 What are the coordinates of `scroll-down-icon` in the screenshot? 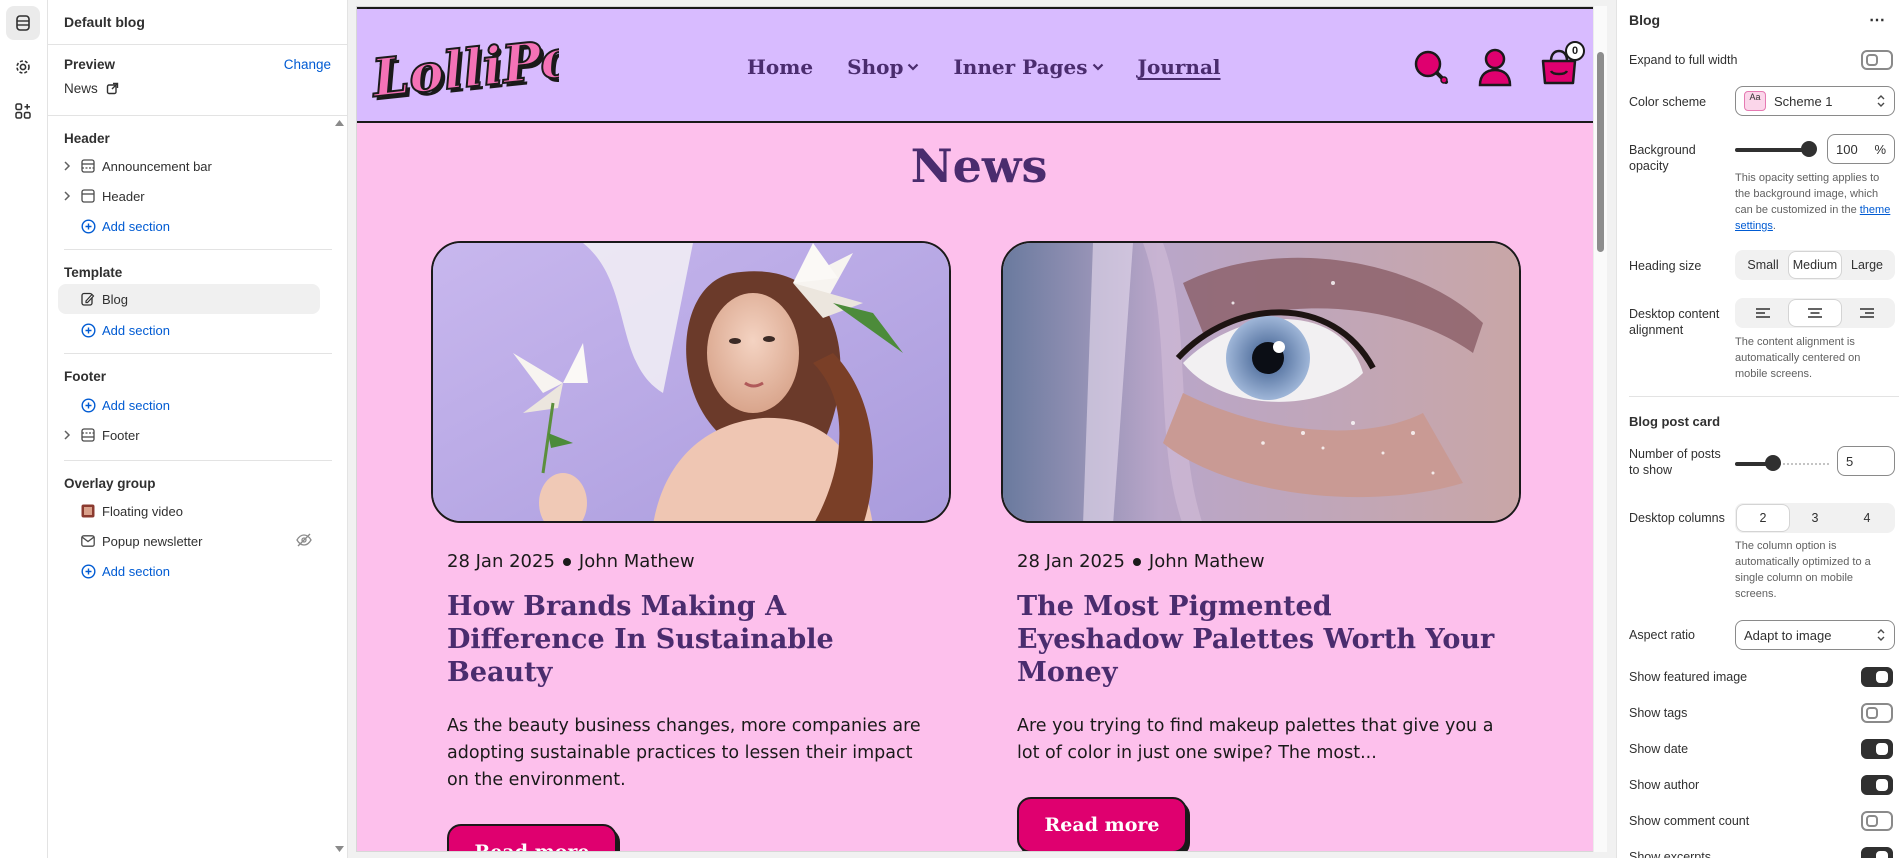 It's located at (339, 849).